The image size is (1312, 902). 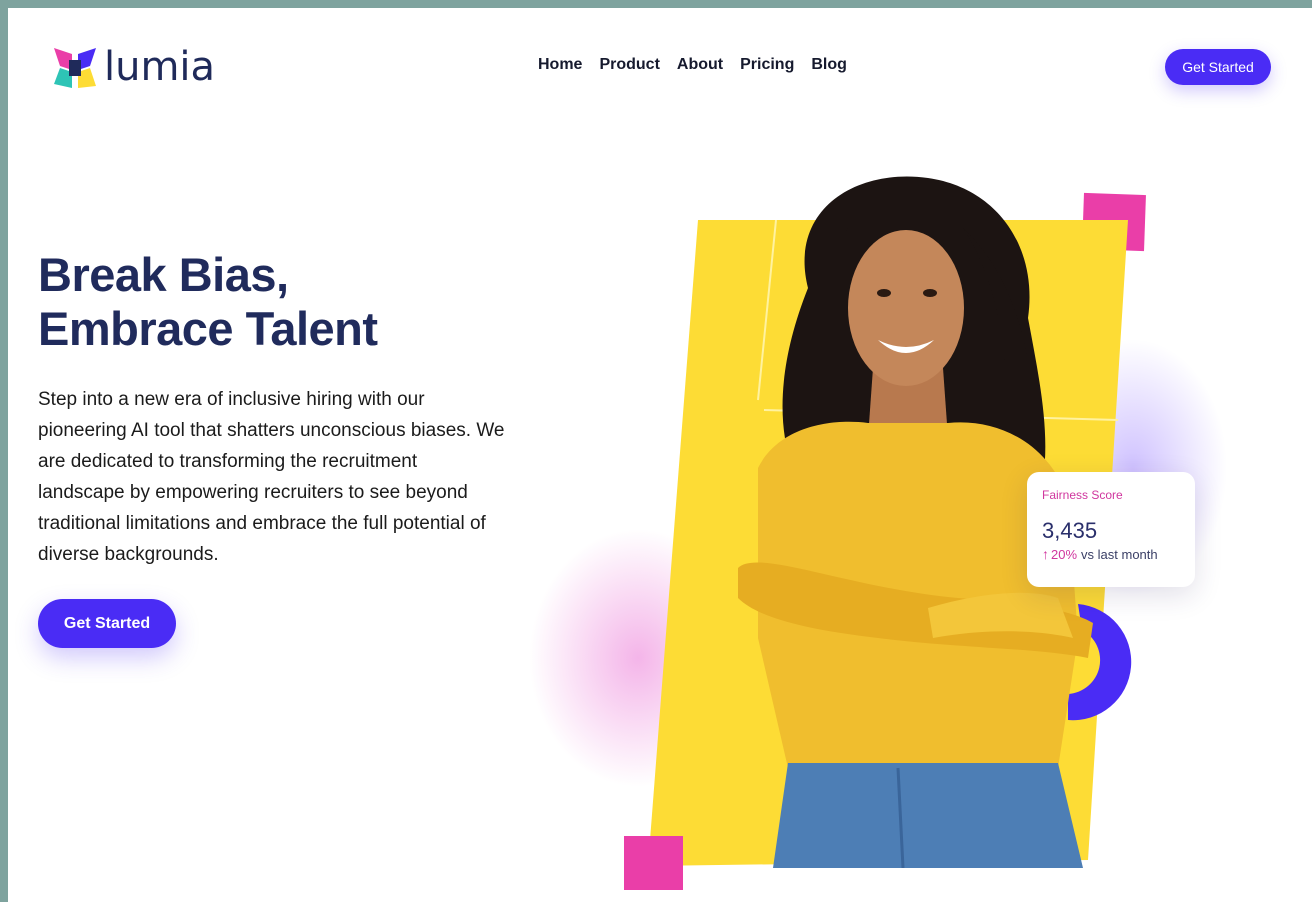 What do you see at coordinates (1111, 529) in the screenshot?
I see `fairness-score-card: Fairness Score 3,435 ↑ 20% vs last month` at bounding box center [1111, 529].